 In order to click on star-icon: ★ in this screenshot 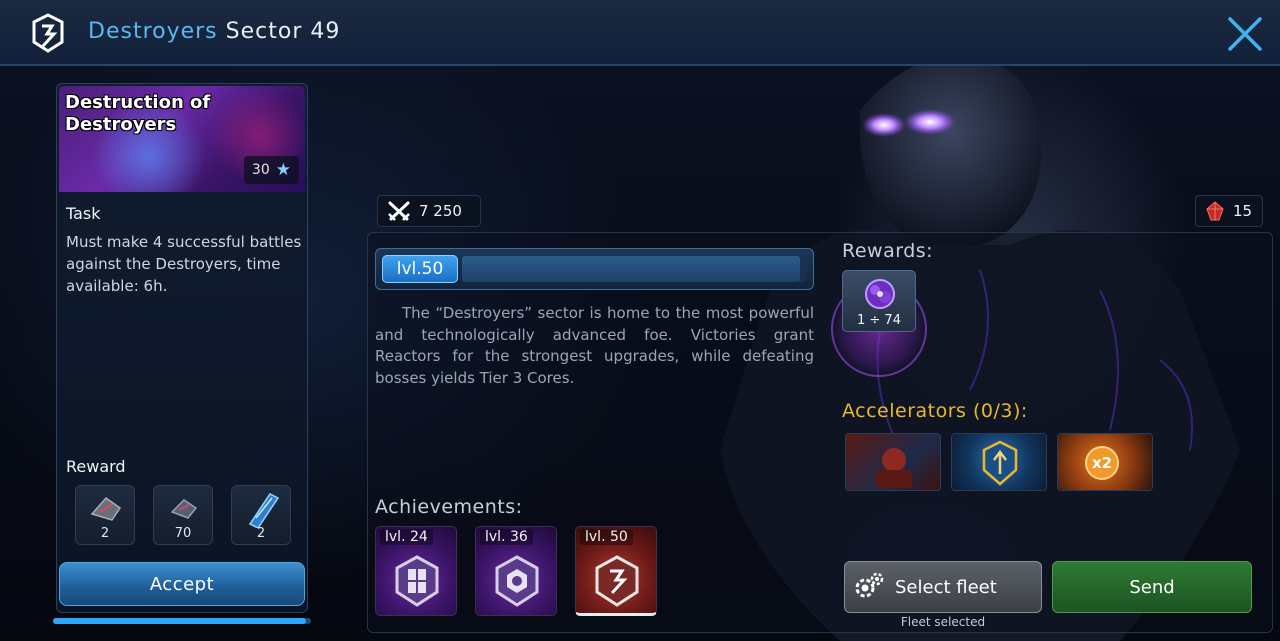, I will do `click(283, 170)`.